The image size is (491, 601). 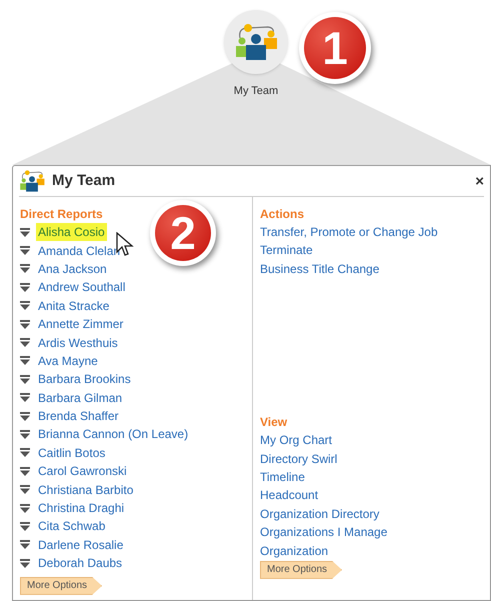 I want to click on employee-link: Christiana Barbito, so click(x=86, y=489).